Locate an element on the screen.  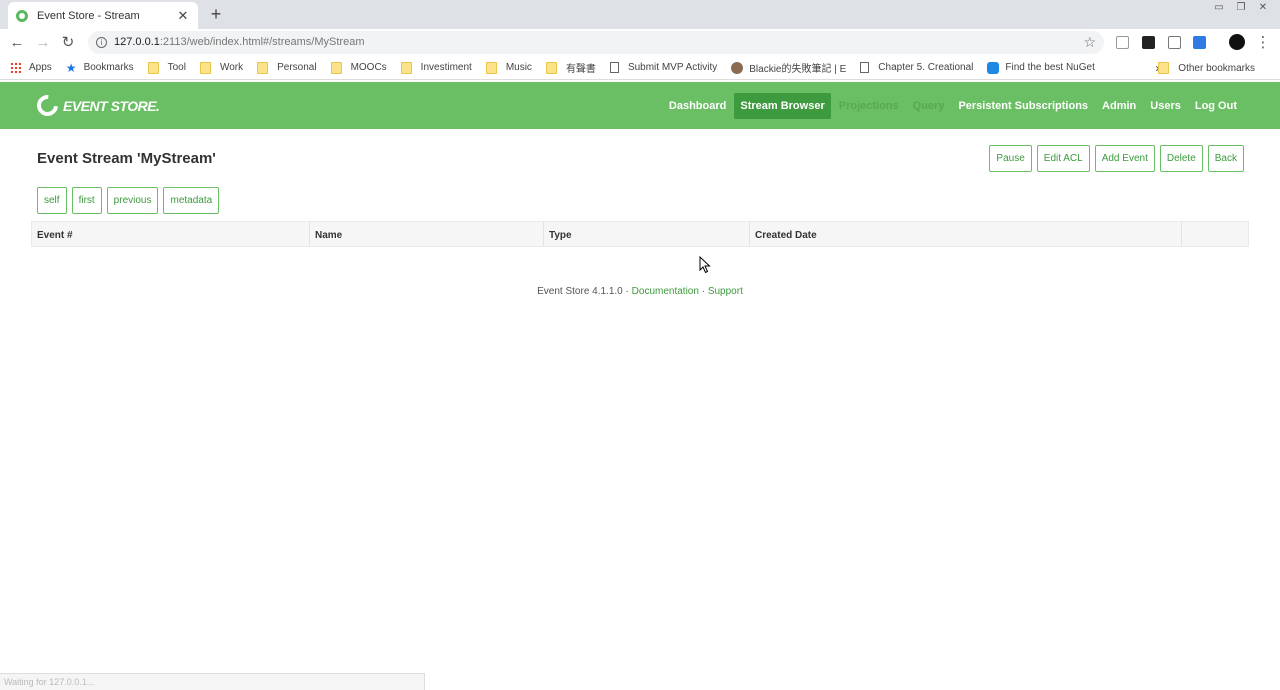
bookmark-submit-mvp: Submit MVP Activity is located at coordinates (663, 67).